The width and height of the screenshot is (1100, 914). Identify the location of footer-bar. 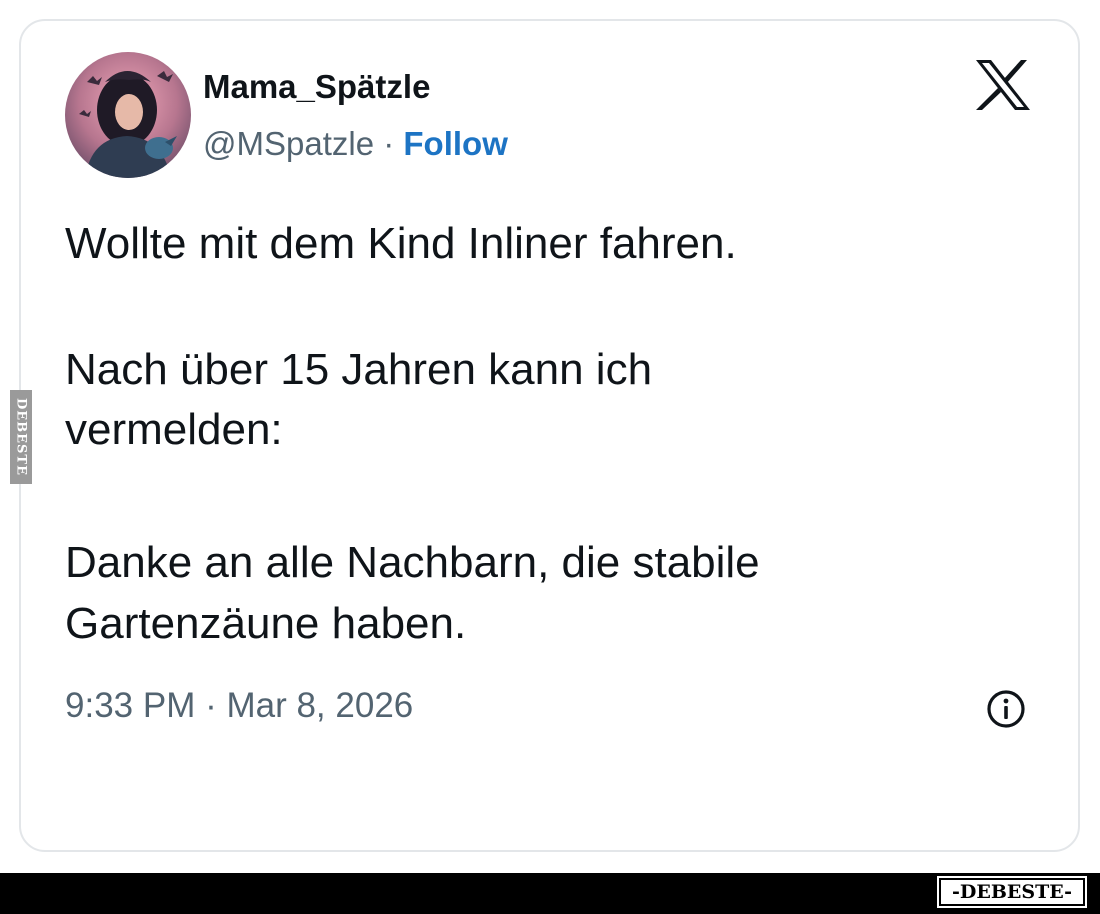
(550, 893).